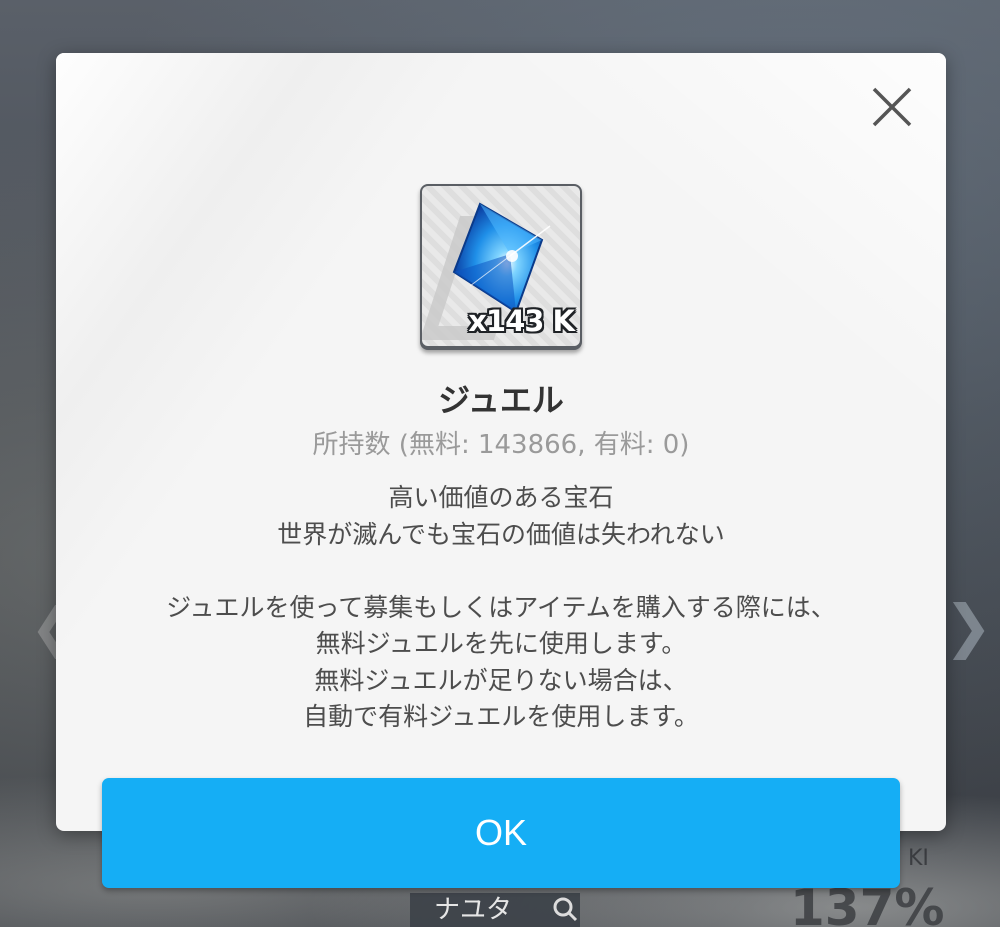  I want to click on search-icon, so click(565, 910).